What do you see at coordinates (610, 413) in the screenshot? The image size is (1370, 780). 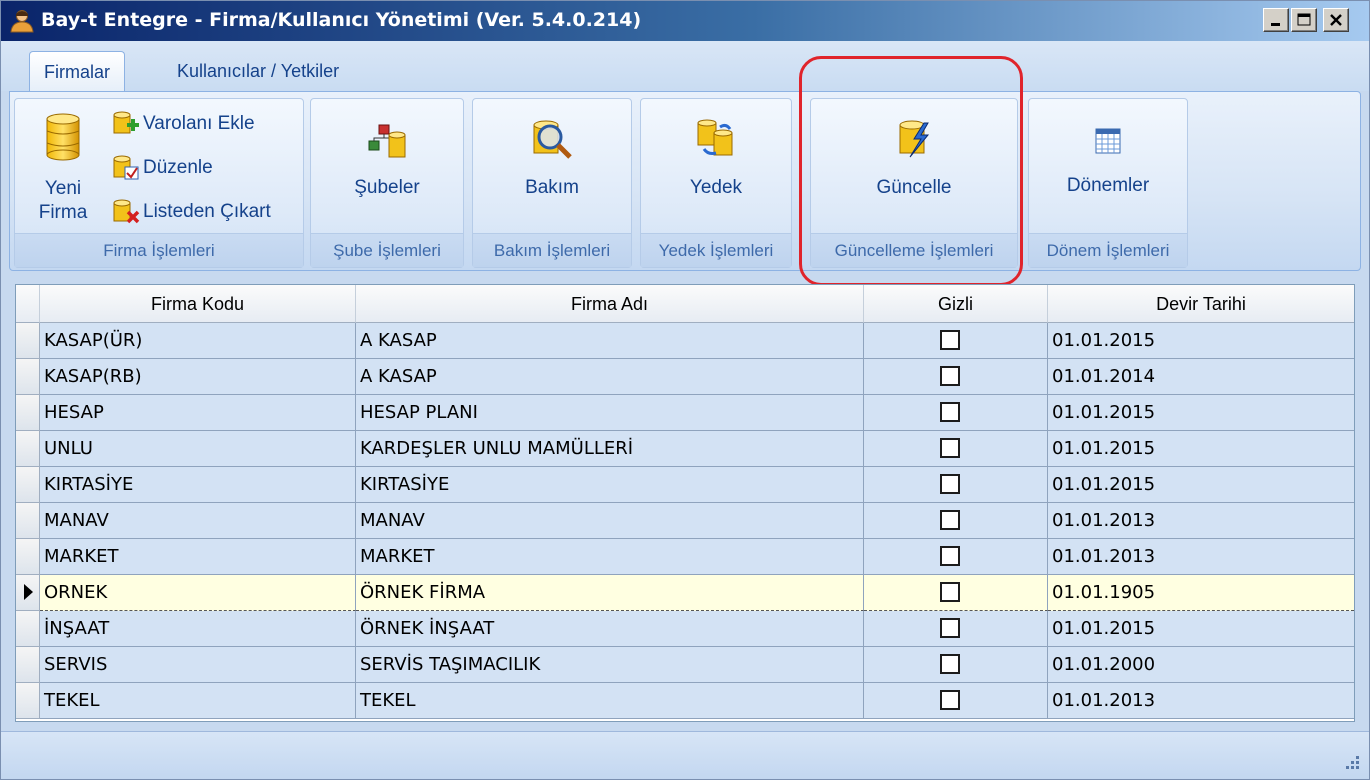 I see `cell-firma-adi: HESAP PLANI` at bounding box center [610, 413].